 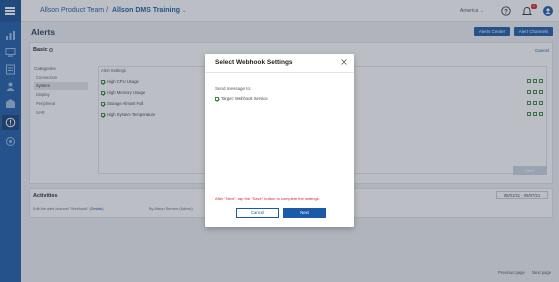 I want to click on divider, so click(x=279, y=72).